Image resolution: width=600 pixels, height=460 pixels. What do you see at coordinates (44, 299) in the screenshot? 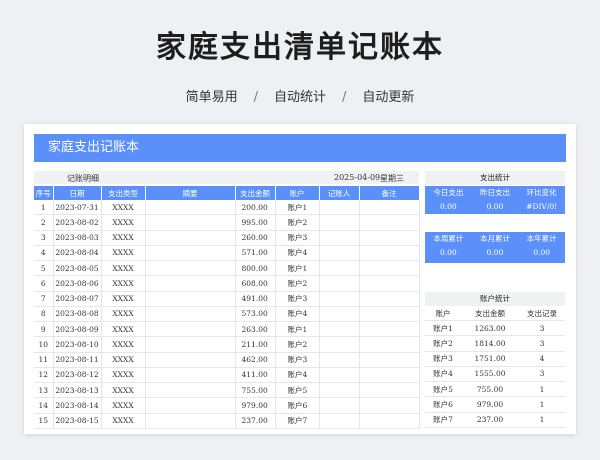
I see `cell-no: 7` at bounding box center [44, 299].